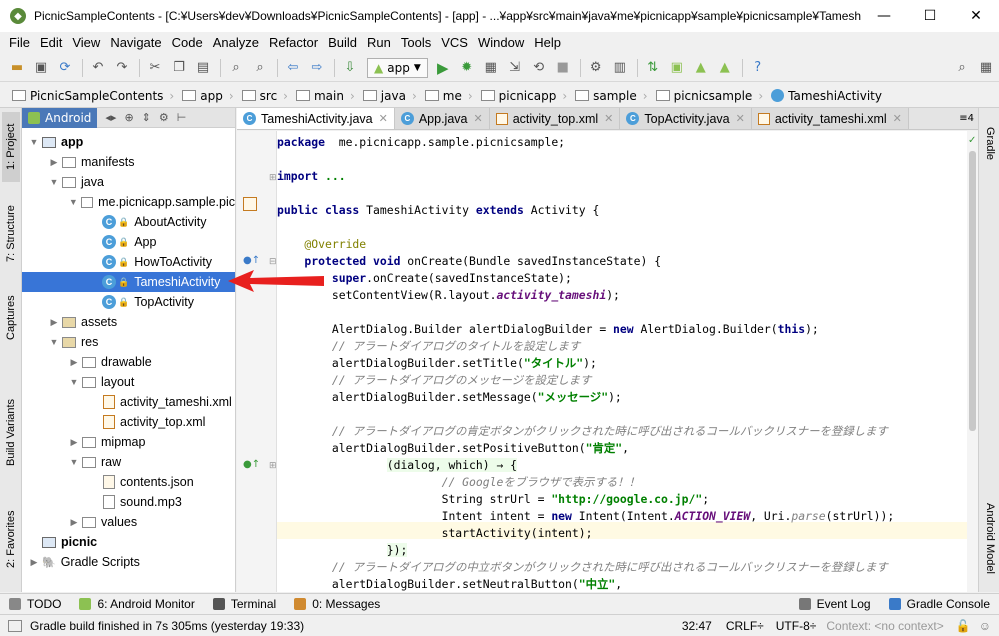 This screenshot has height=636, width=999. I want to click on lock-icon: 🔓, so click(963, 626).